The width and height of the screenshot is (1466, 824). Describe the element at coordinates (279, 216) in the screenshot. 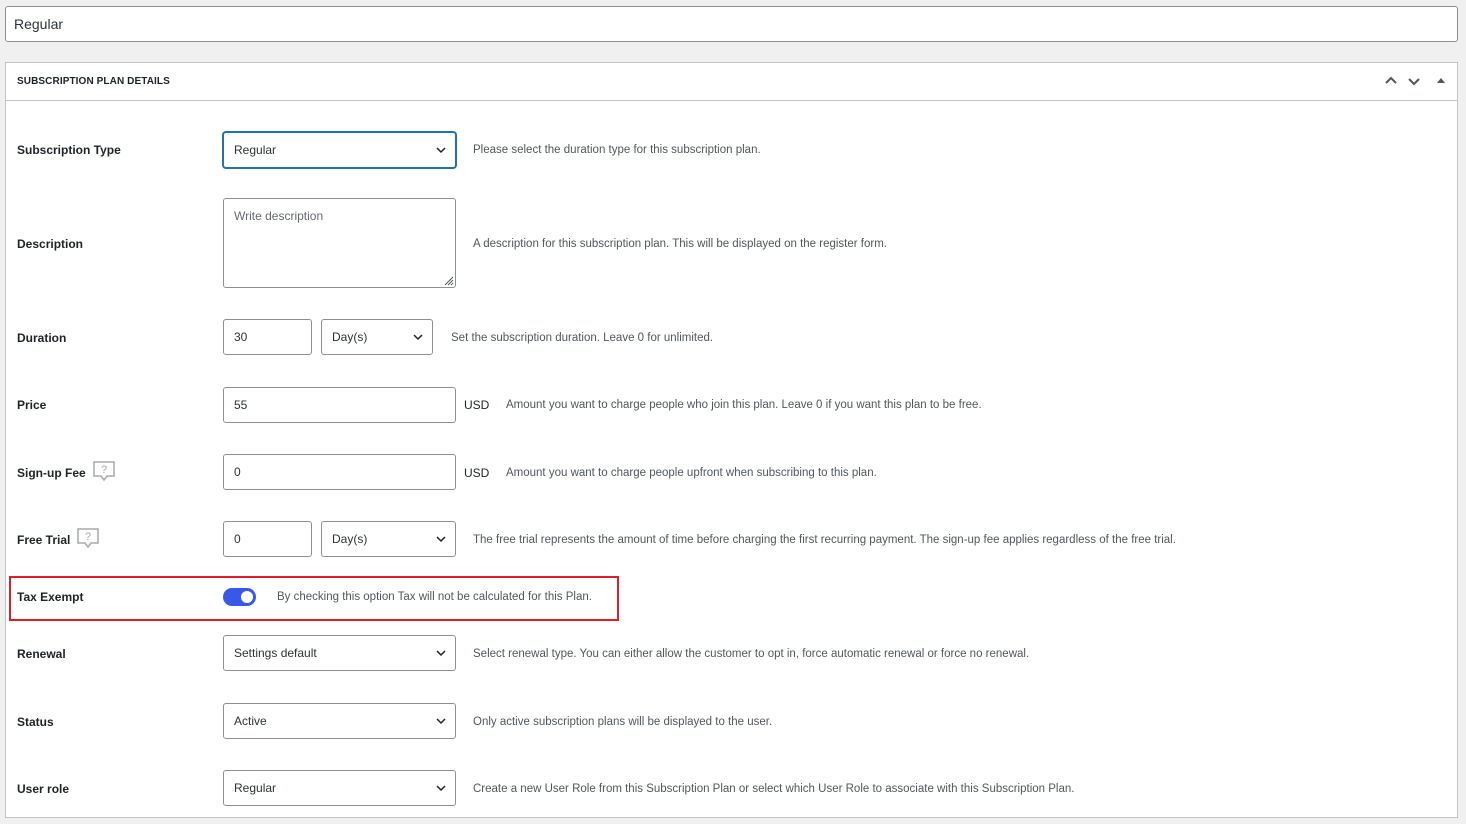

I see `description-placeholder: Write description` at that location.